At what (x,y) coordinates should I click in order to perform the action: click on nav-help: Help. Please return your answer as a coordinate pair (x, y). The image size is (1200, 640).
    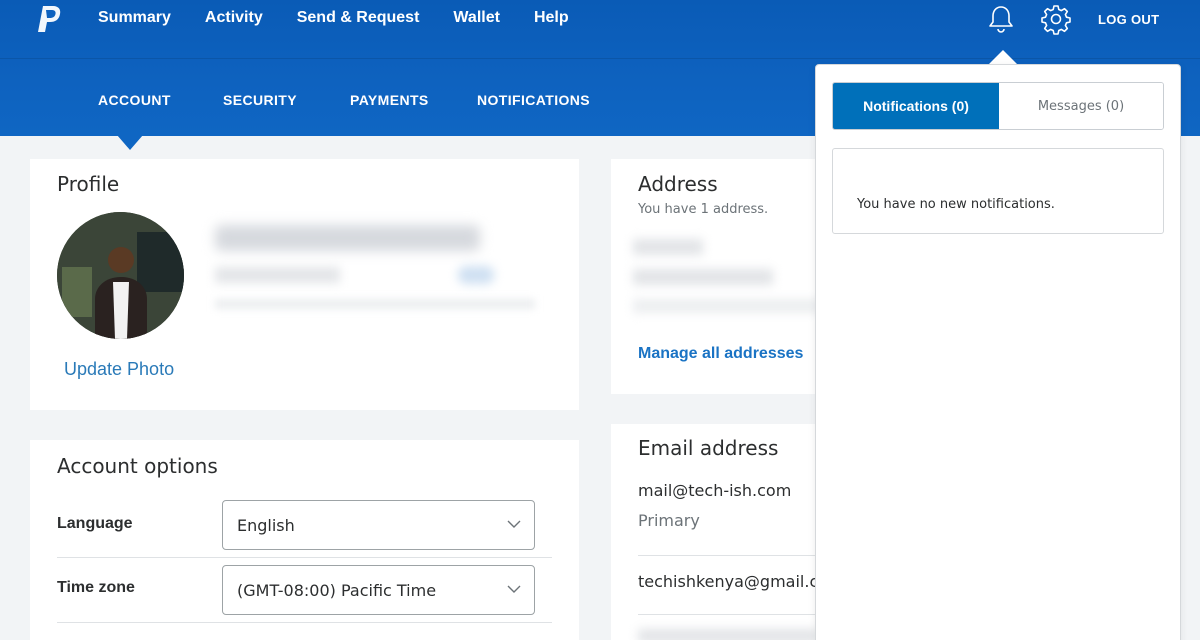
    Looking at the image, I should click on (551, 18).